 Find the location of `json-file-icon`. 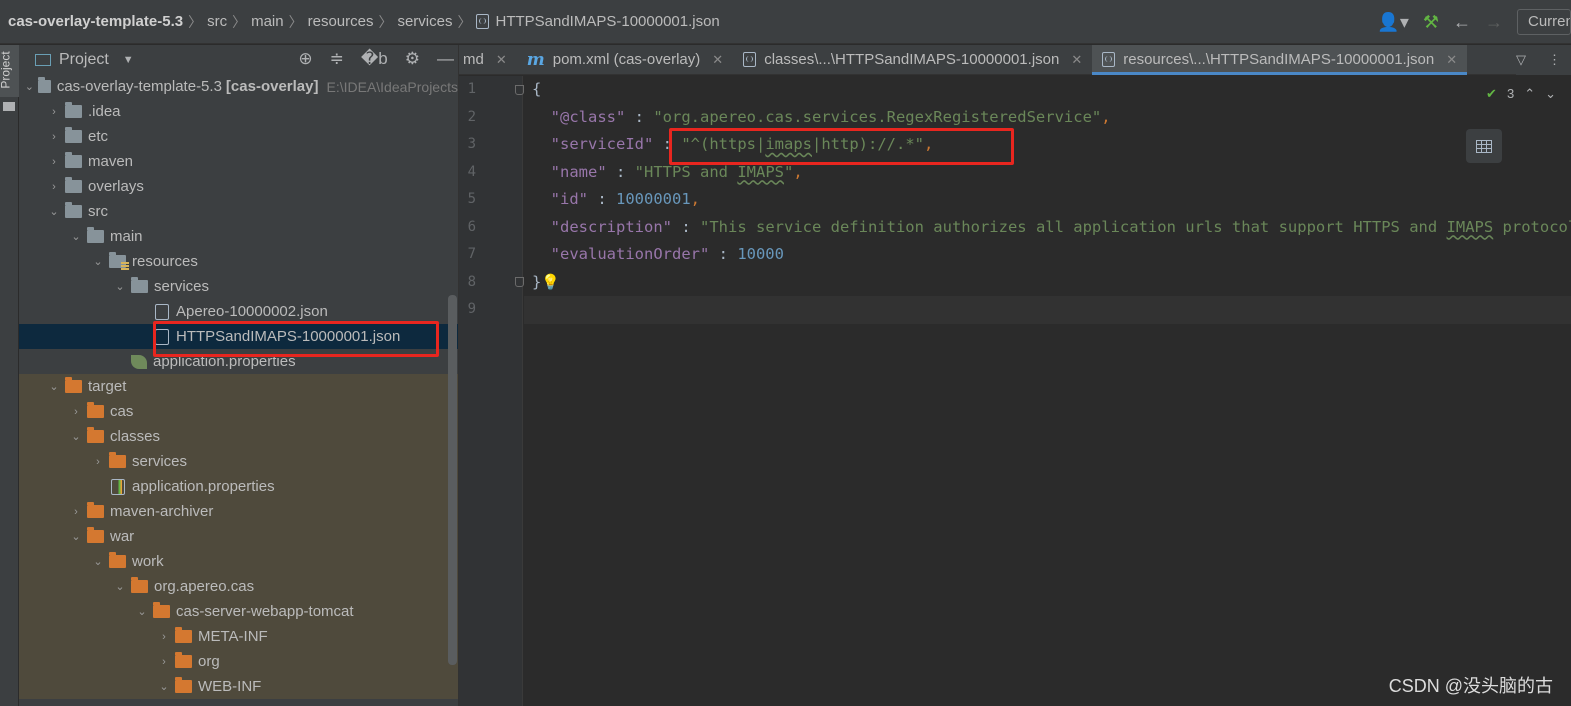

json-file-icon is located at coordinates (162, 311).